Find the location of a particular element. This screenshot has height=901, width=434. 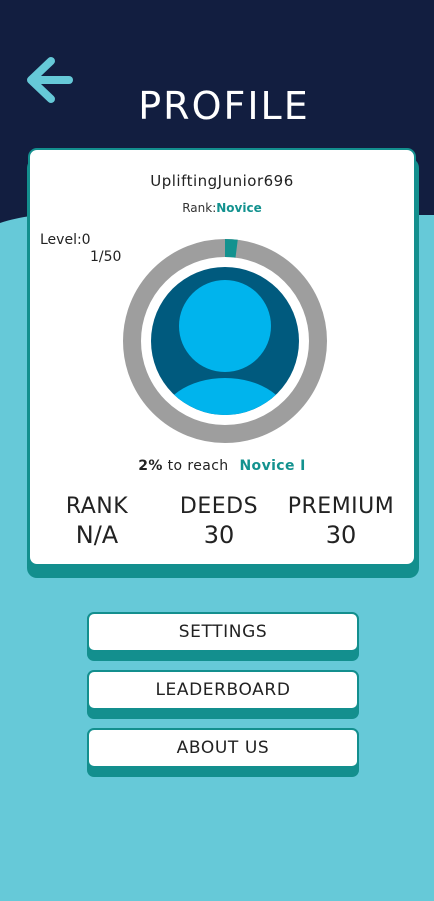

rank-line: Rank:Novice is located at coordinates (222, 208).